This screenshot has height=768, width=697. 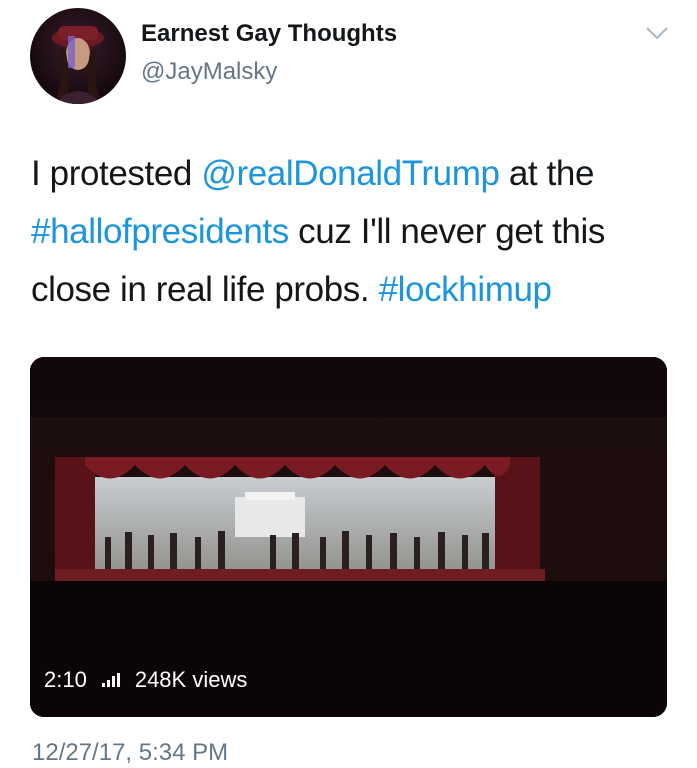 What do you see at coordinates (350, 173) in the screenshot?
I see `mention-link: @realDonaldTrump` at bounding box center [350, 173].